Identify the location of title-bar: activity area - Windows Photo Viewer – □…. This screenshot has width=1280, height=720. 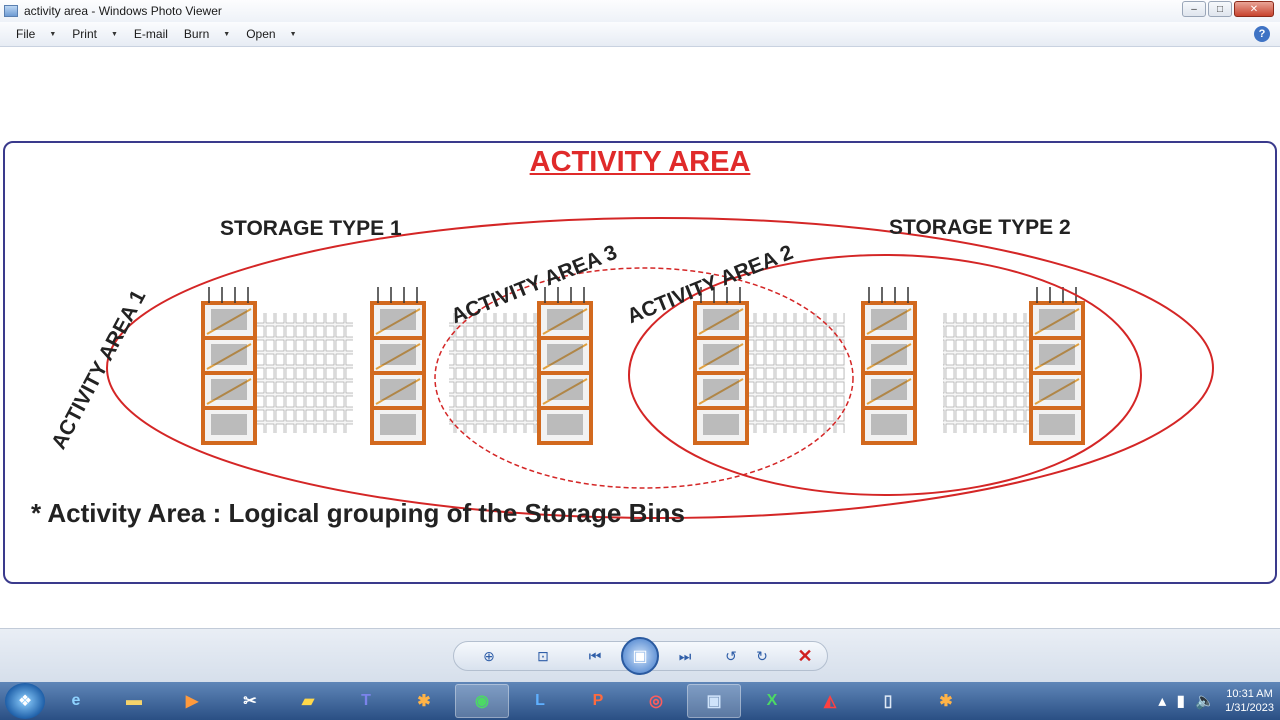
(640, 11).